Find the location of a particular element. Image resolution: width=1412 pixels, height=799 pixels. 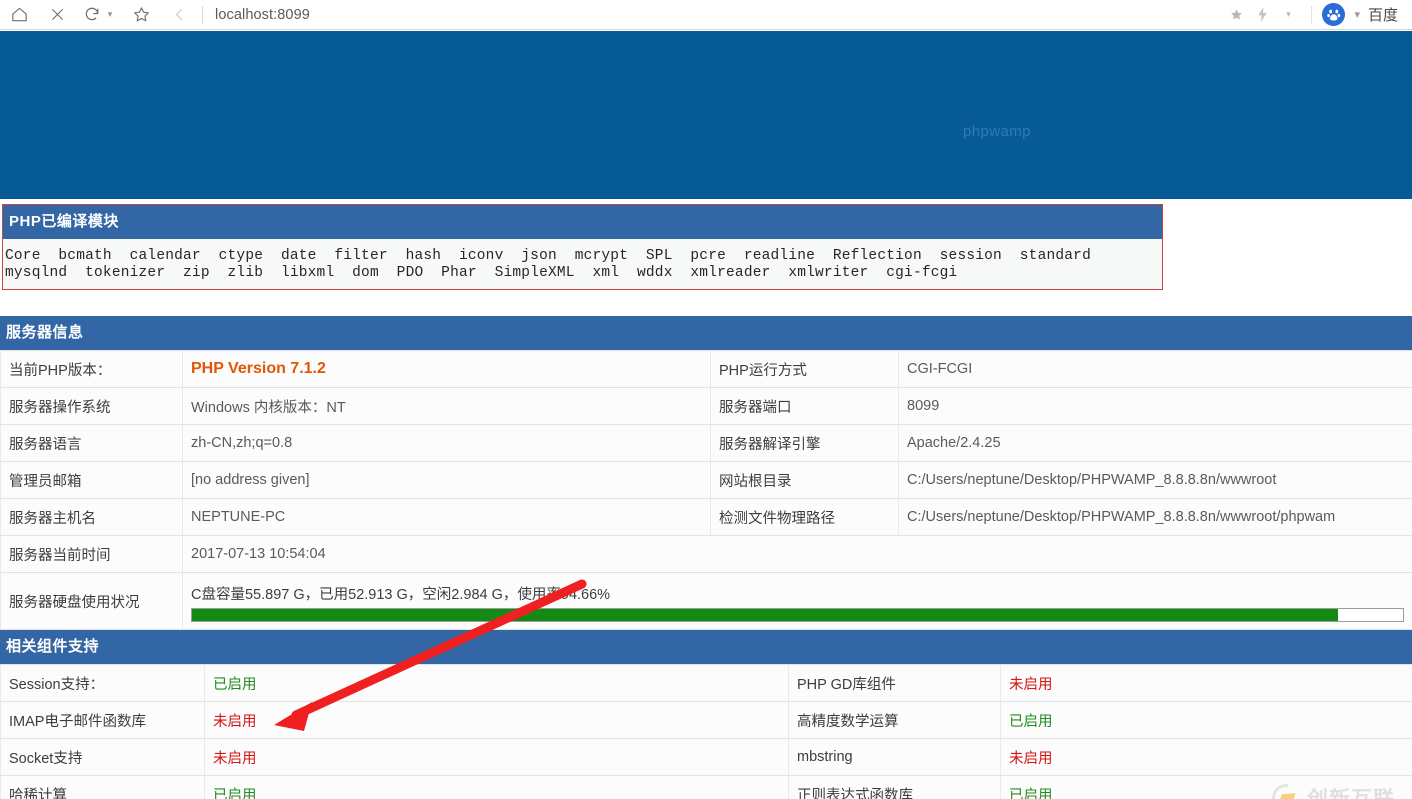

components-heading: 相关组件支持 is located at coordinates (706, 647).